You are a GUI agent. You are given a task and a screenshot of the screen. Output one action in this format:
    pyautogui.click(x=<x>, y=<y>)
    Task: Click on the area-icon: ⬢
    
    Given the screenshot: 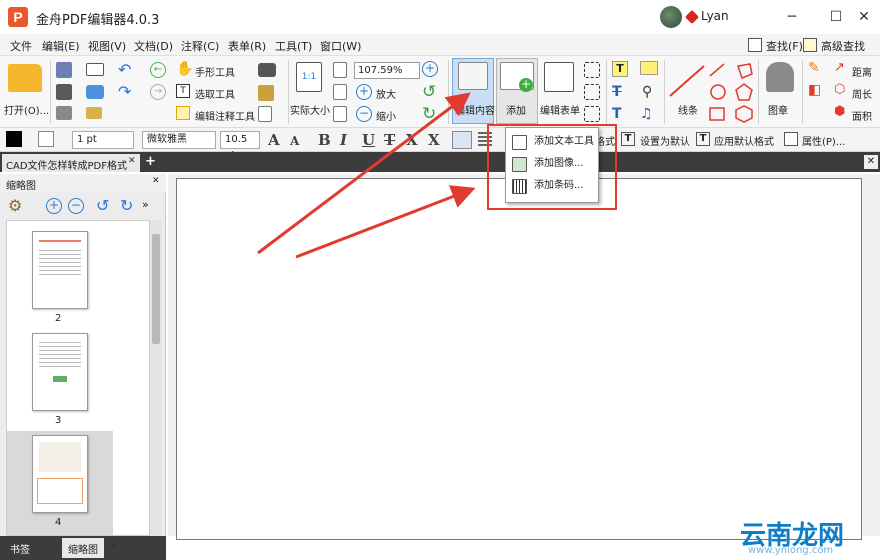 What is the action you would take?
    pyautogui.click(x=839, y=111)
    